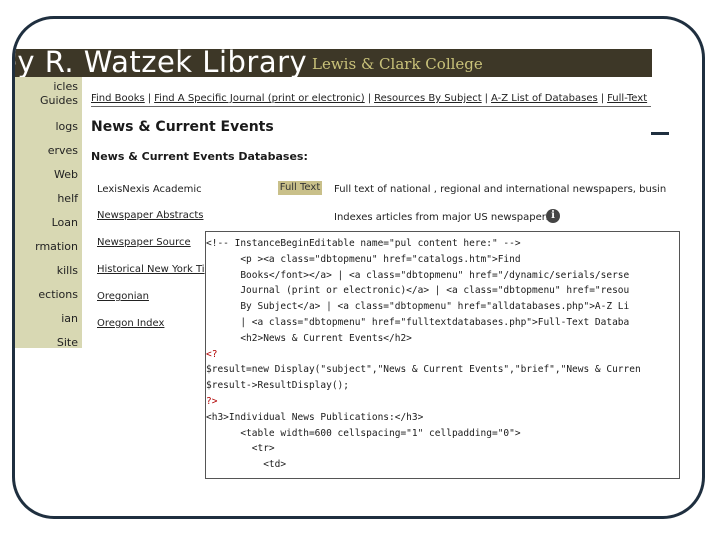 Image resolution: width=720 pixels, height=540 pixels. I want to click on sidebar-item-information: rmation, so click(56, 246).